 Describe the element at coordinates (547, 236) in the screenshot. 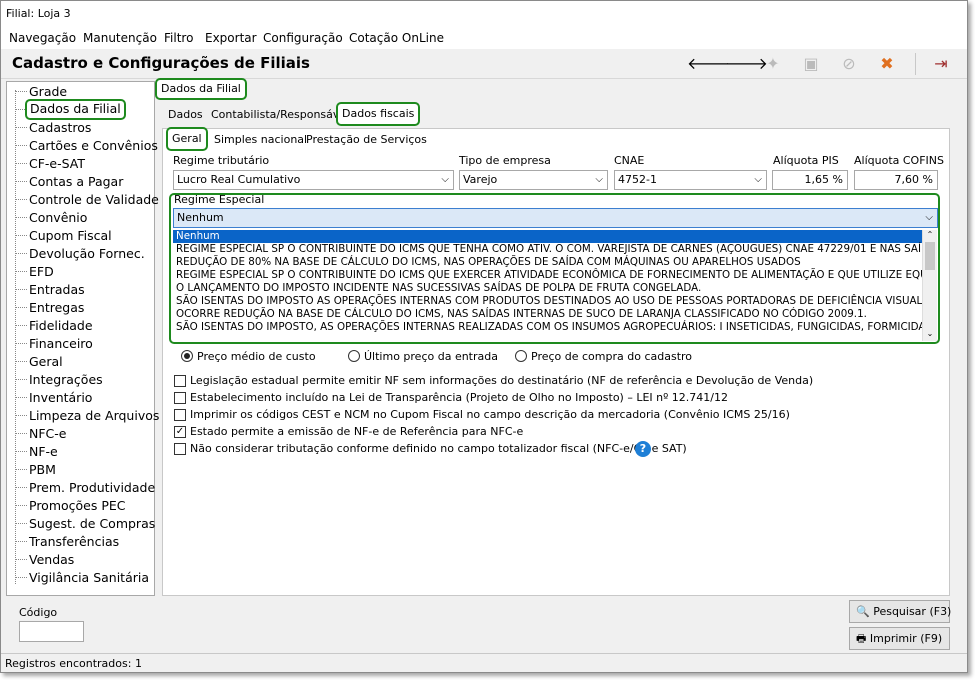

I see `dropdown-option: Nenhum` at that location.